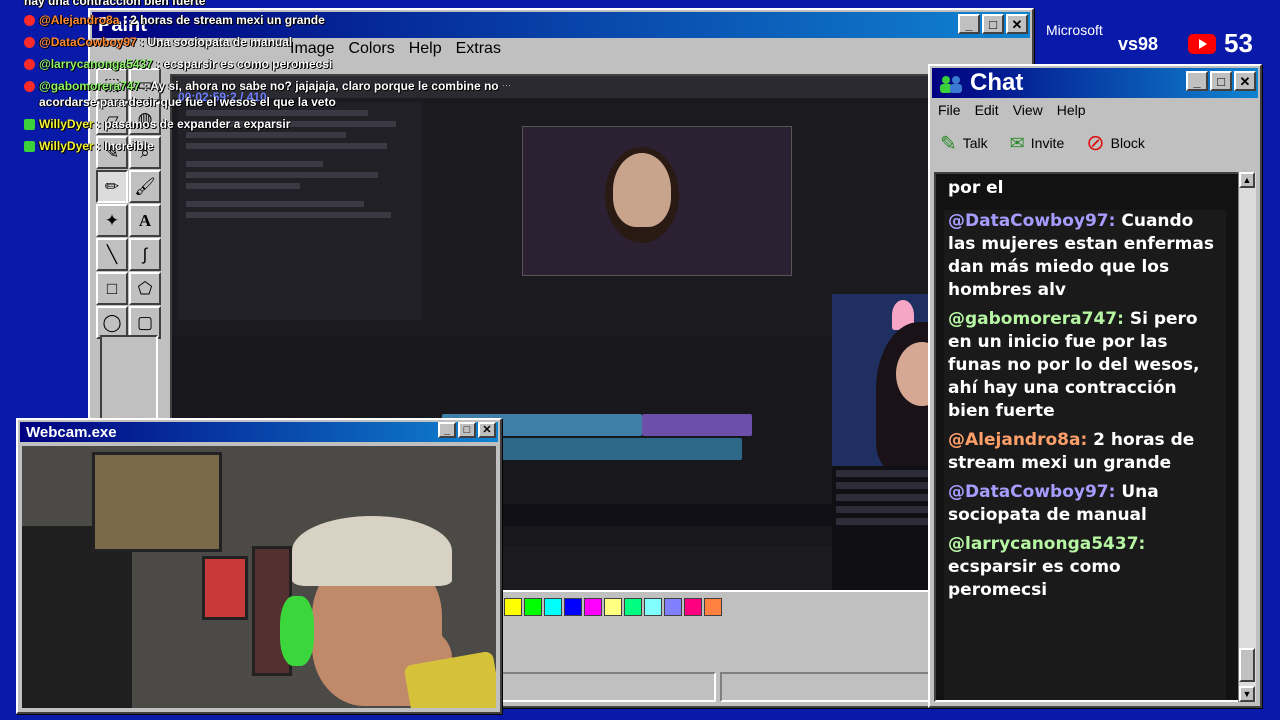 This screenshot has height=720, width=1280. I want to click on chat-text: ecsparsir es como peromecsi, so click(1034, 578).